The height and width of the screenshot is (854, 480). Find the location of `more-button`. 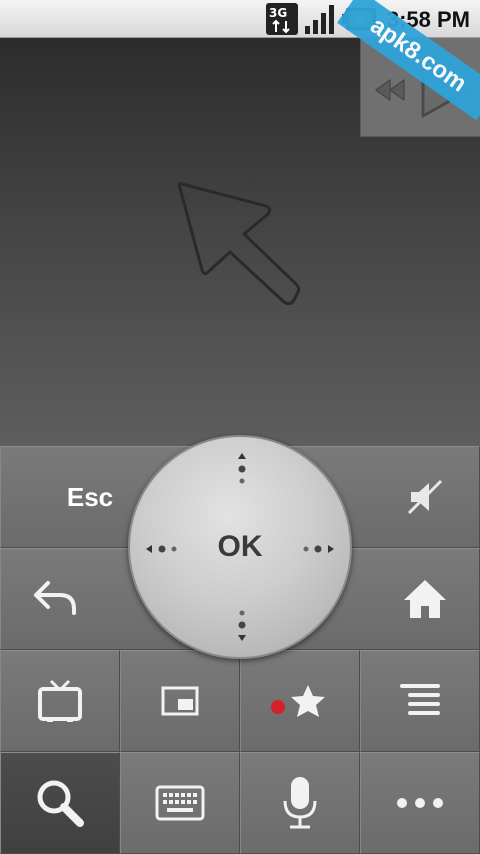

more-button is located at coordinates (420, 803).